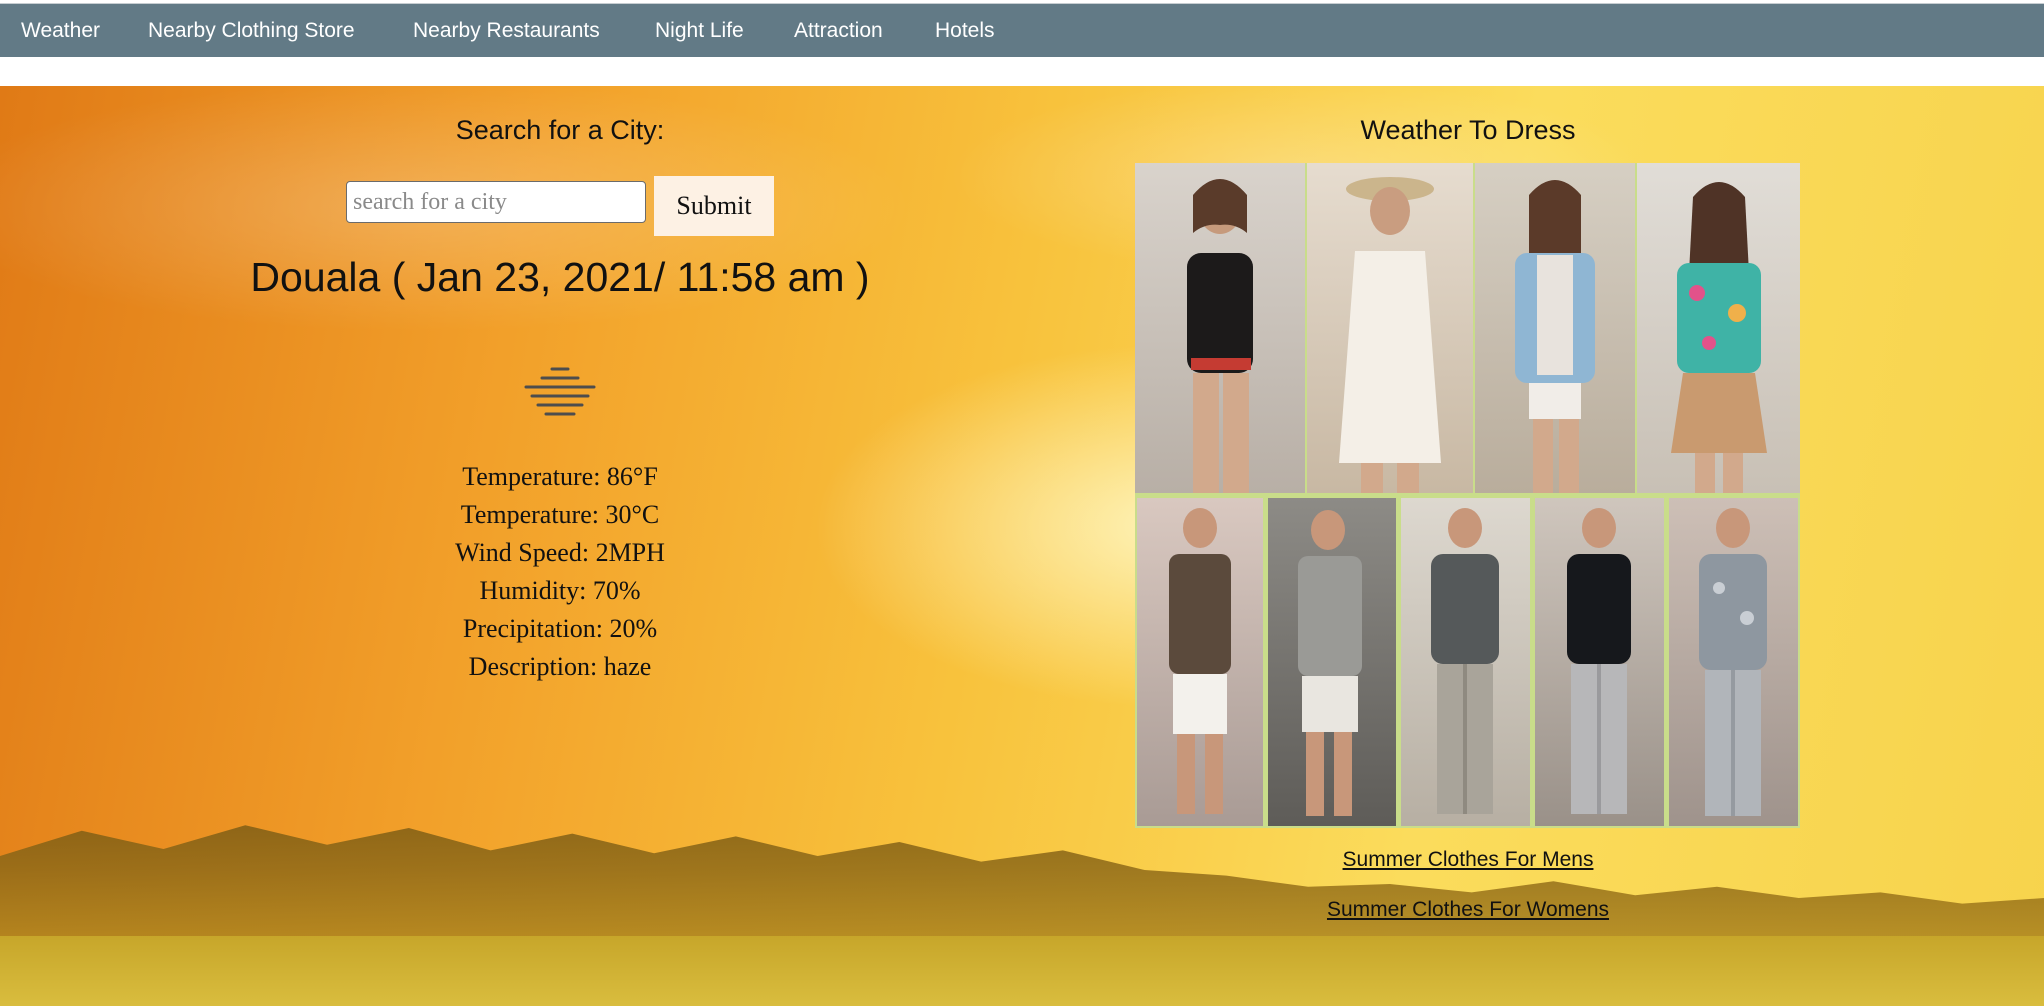  What do you see at coordinates (1468, 910) in the screenshot?
I see `summer-clothes-womens-link: Summer Clothes For Womens` at bounding box center [1468, 910].